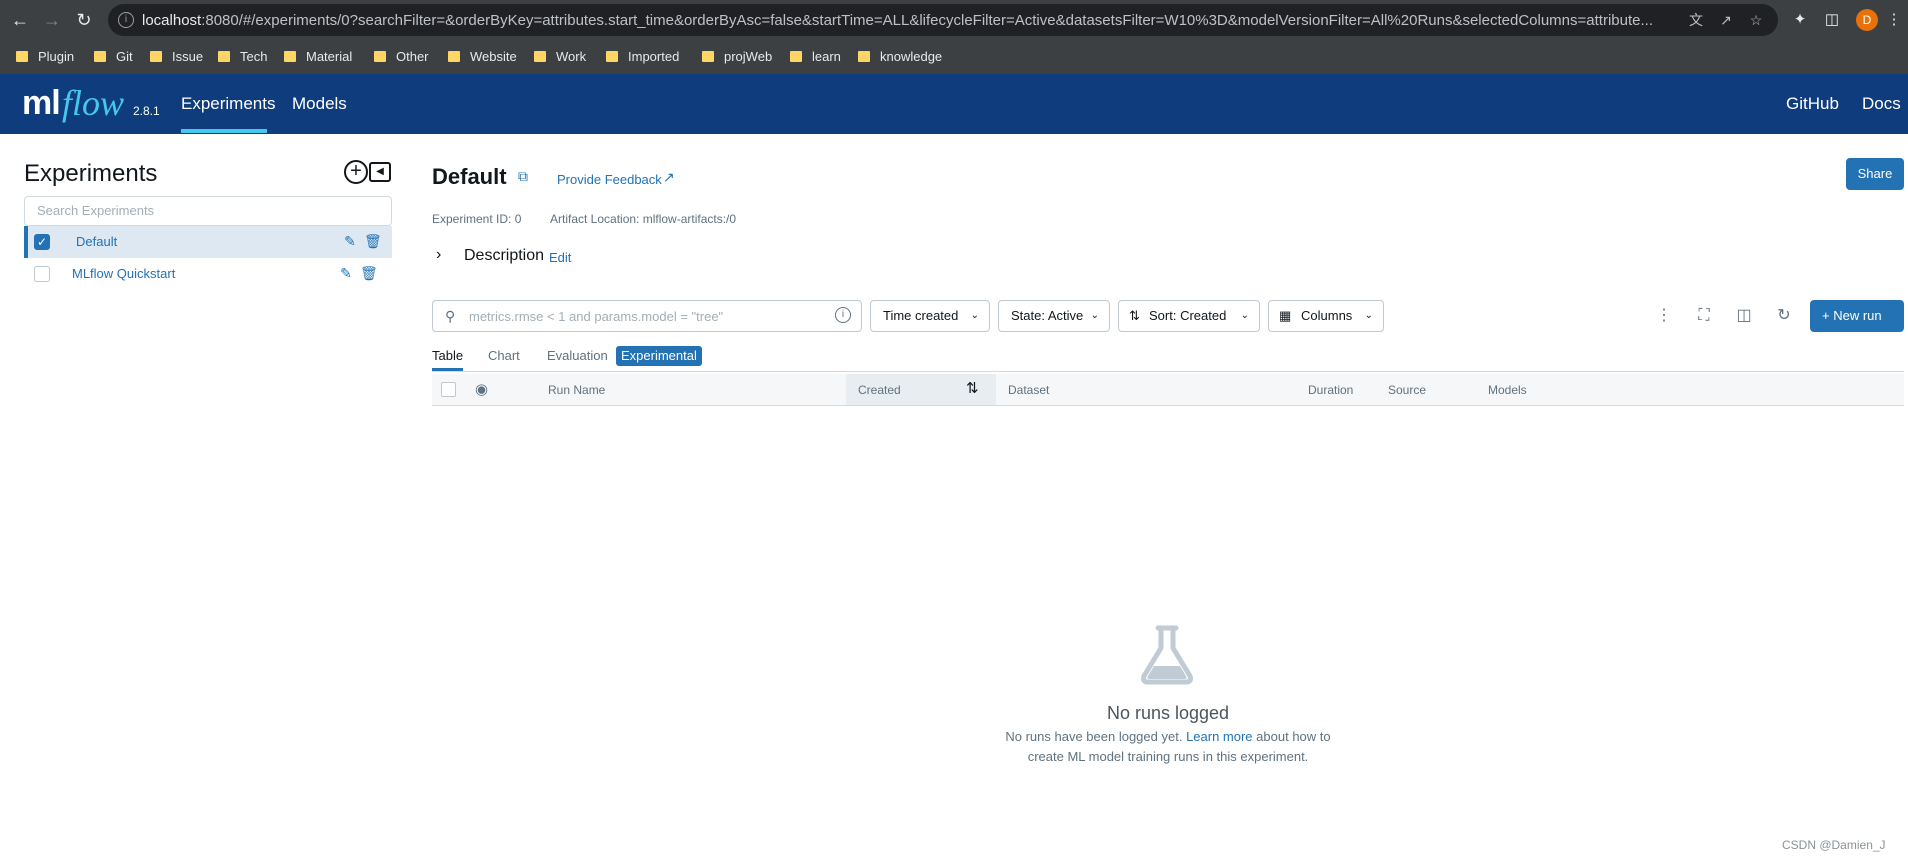 The width and height of the screenshot is (1908, 860). What do you see at coordinates (577, 355) in the screenshot?
I see `tab-evaluation: Evaluation` at bounding box center [577, 355].